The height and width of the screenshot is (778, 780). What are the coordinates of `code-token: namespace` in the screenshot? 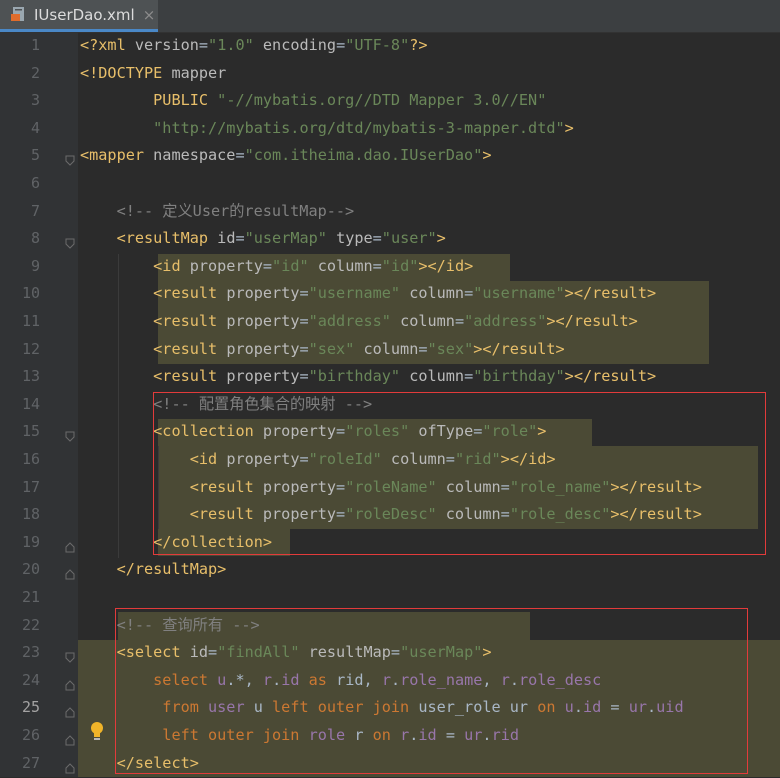 It's located at (194, 155).